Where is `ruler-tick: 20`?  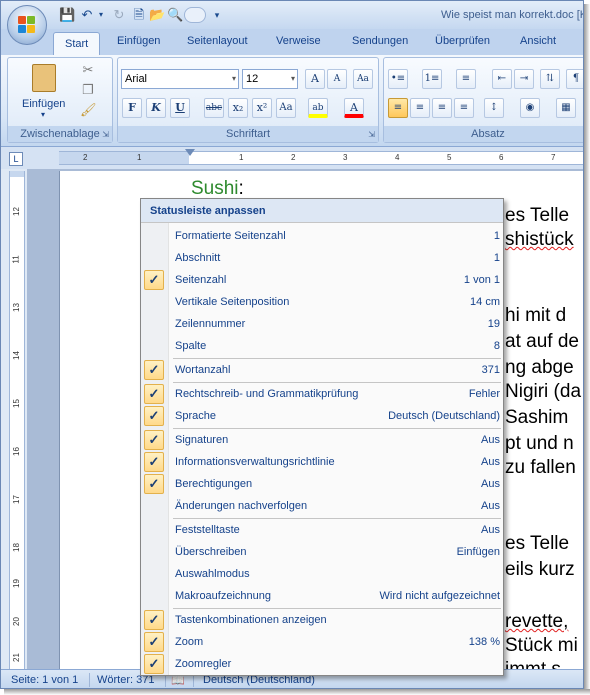
ruler-tick: 20 is located at coordinates (16, 621).